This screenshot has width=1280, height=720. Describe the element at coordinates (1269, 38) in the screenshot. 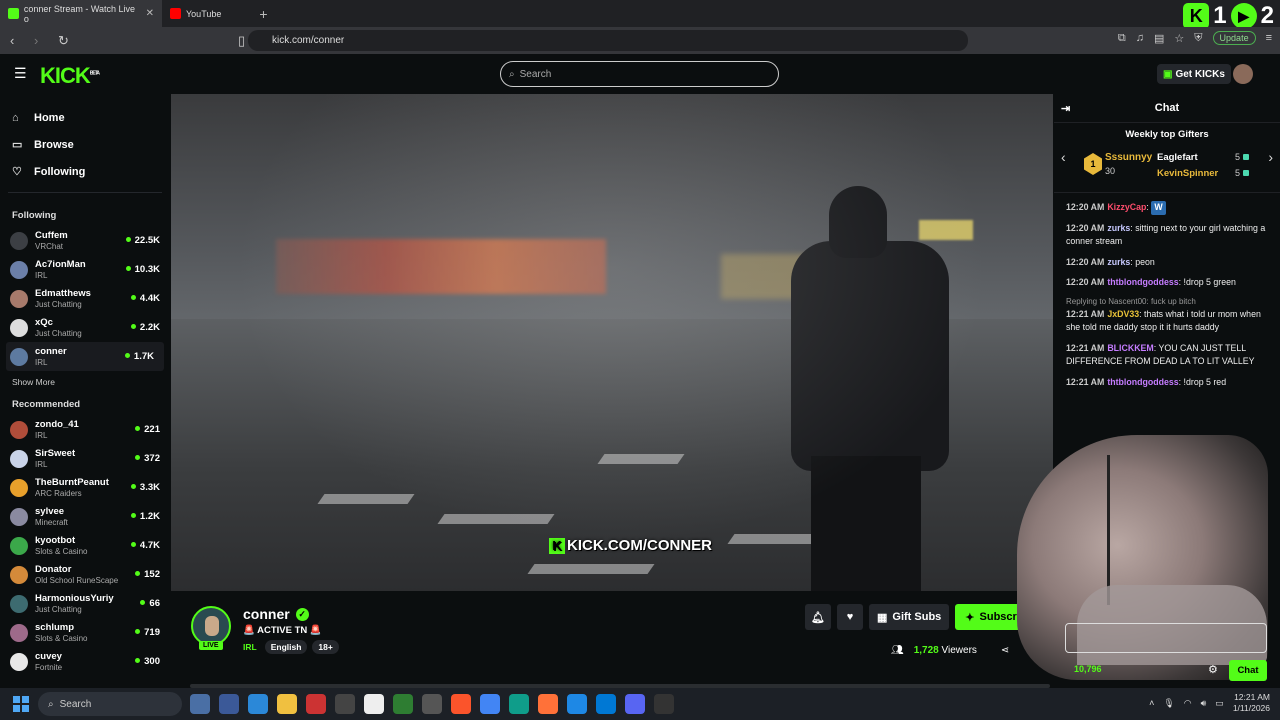

I see `menu-icon: ≡` at that location.